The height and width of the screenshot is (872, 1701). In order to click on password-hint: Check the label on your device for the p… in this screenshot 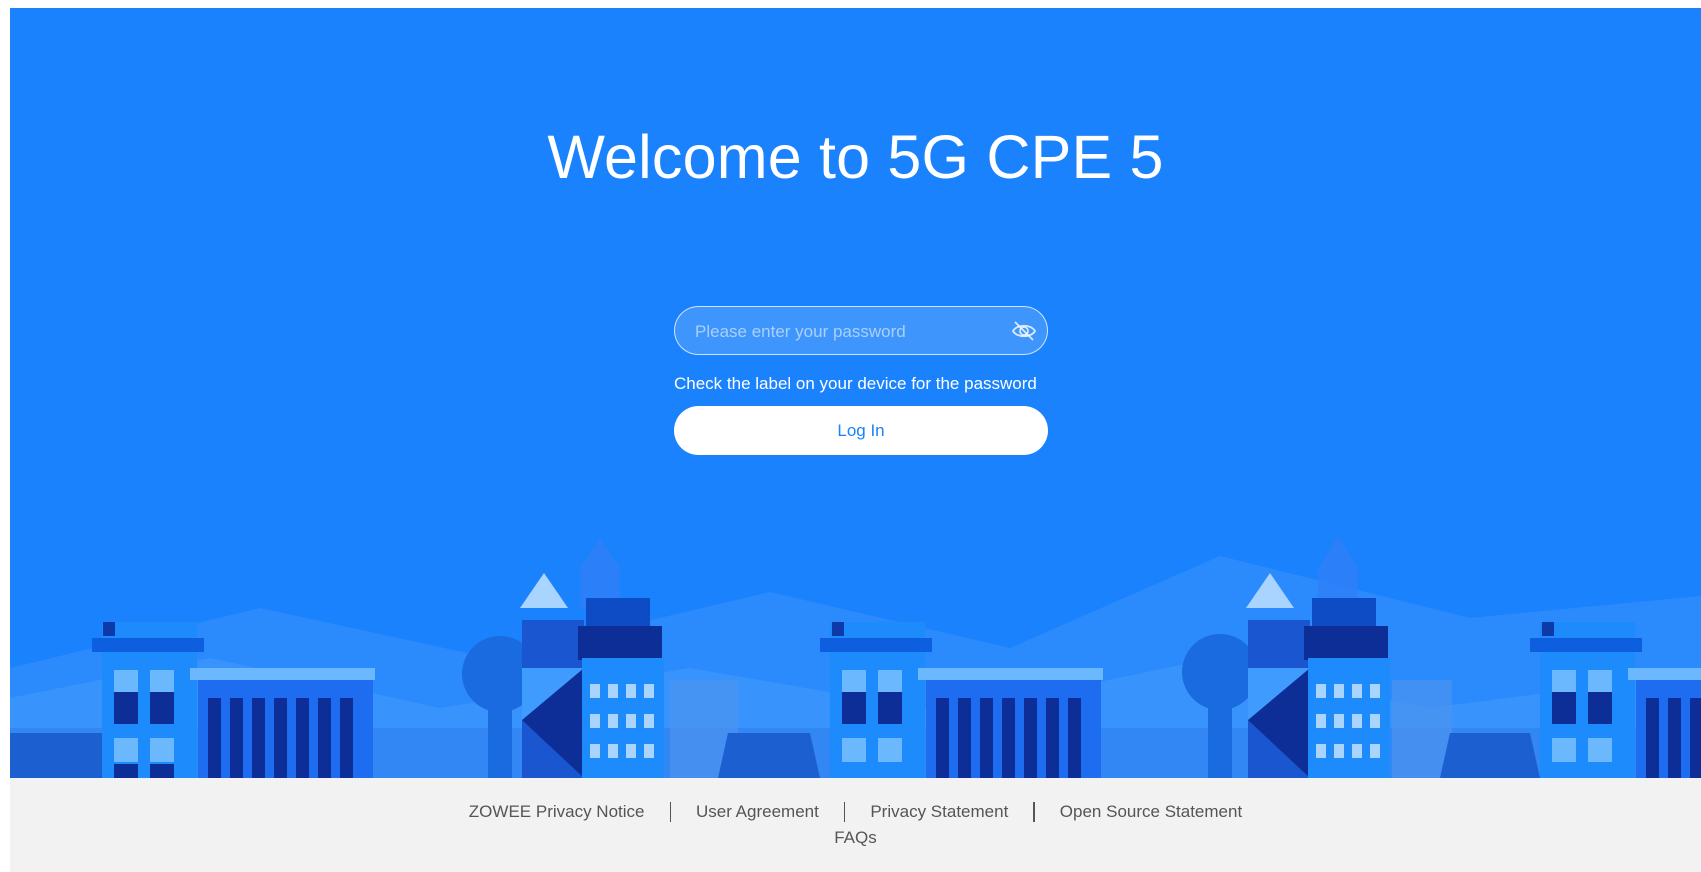, I will do `click(855, 383)`.